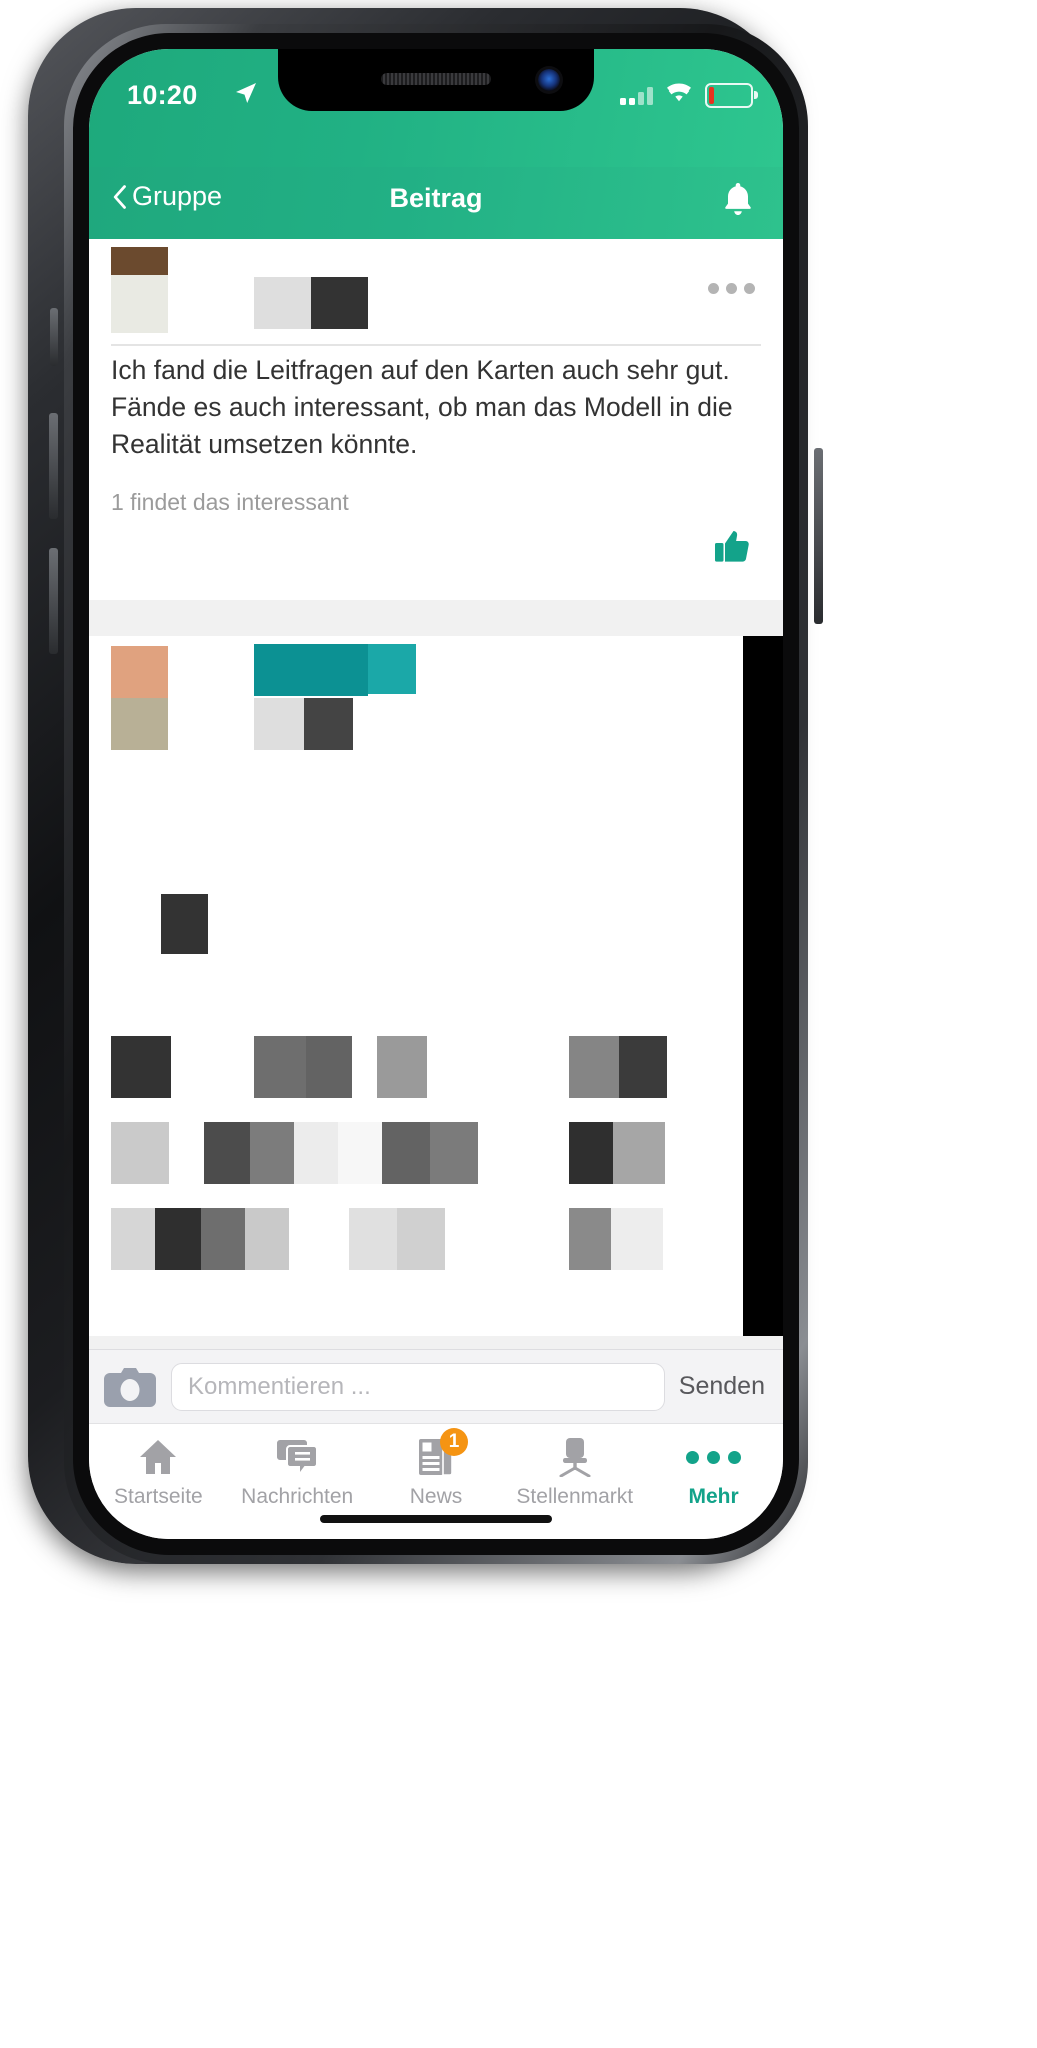 The height and width of the screenshot is (2048, 1037). I want to click on tab-label: Startseite, so click(158, 1496).